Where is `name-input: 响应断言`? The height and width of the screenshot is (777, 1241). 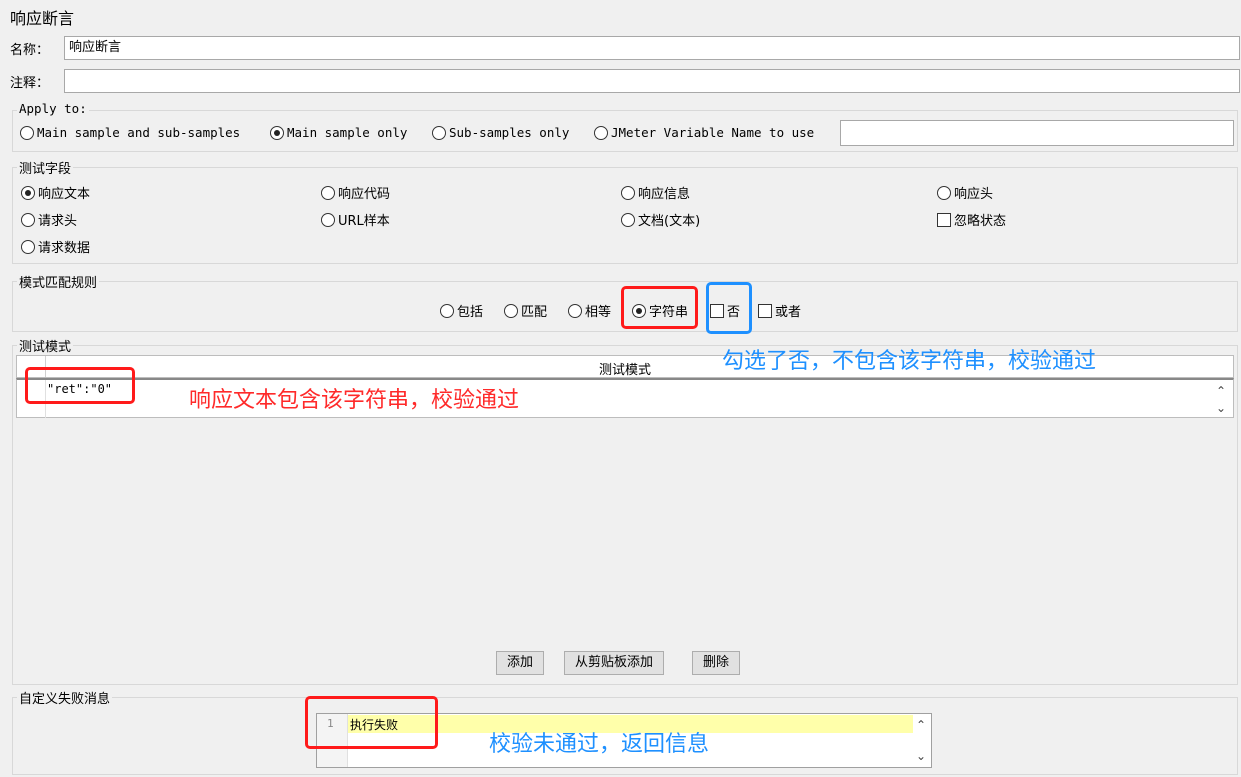
name-input: 响应断言 is located at coordinates (652, 48).